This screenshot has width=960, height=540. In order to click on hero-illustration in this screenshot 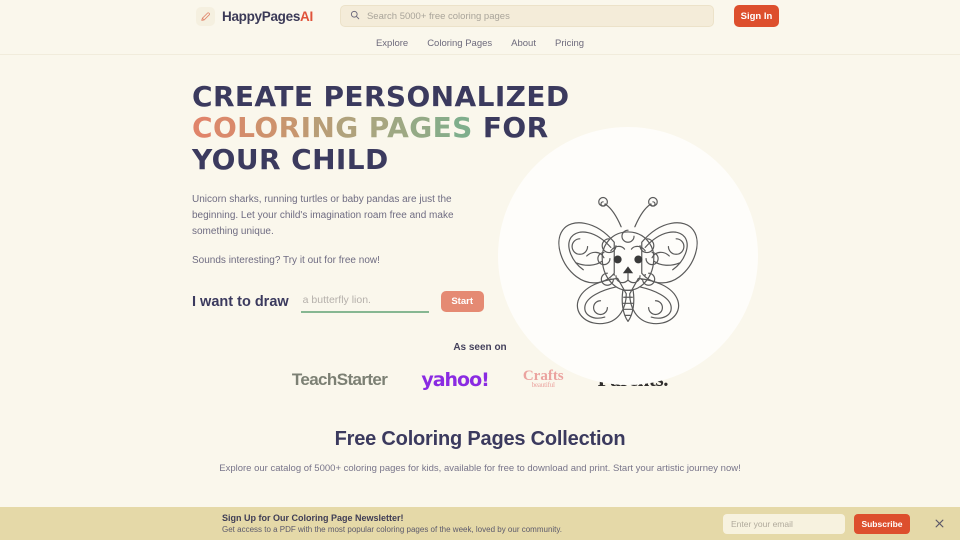, I will do `click(628, 256)`.